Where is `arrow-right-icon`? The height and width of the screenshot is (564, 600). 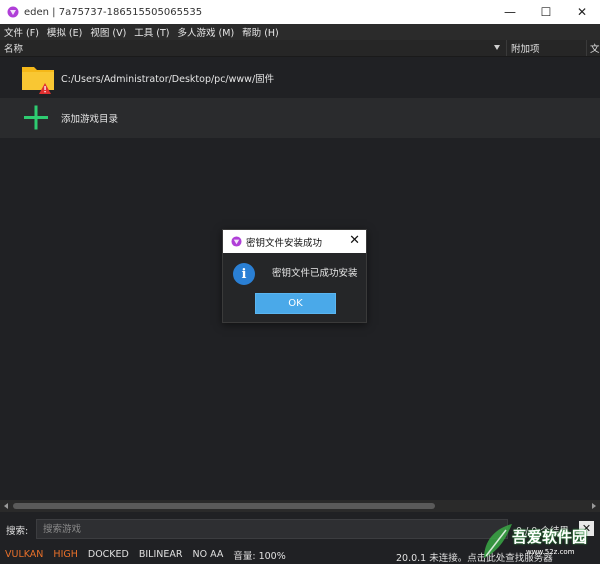
arrow-right-icon is located at coordinates (594, 506).